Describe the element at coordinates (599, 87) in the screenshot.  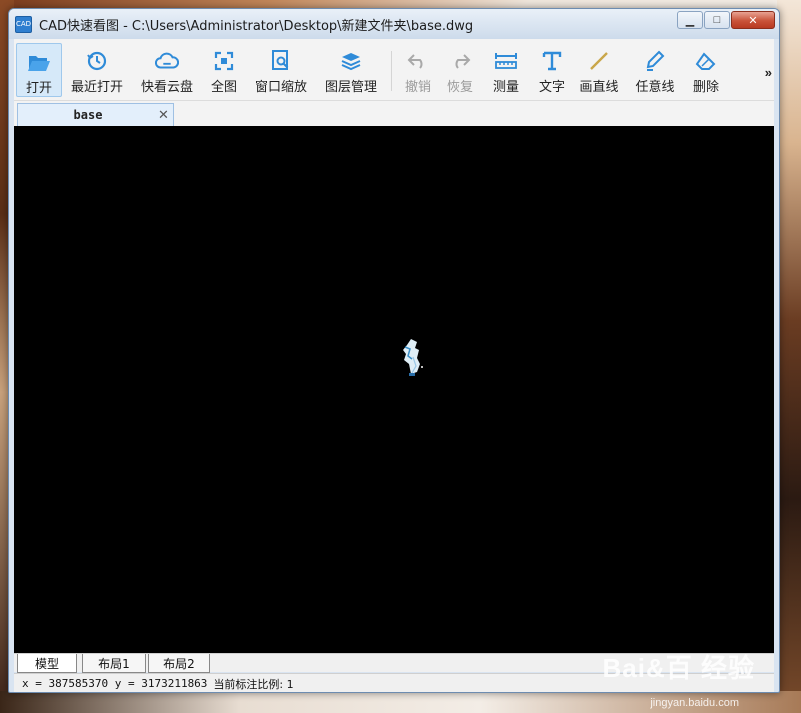
I see `toolbar-label: 画直线` at that location.